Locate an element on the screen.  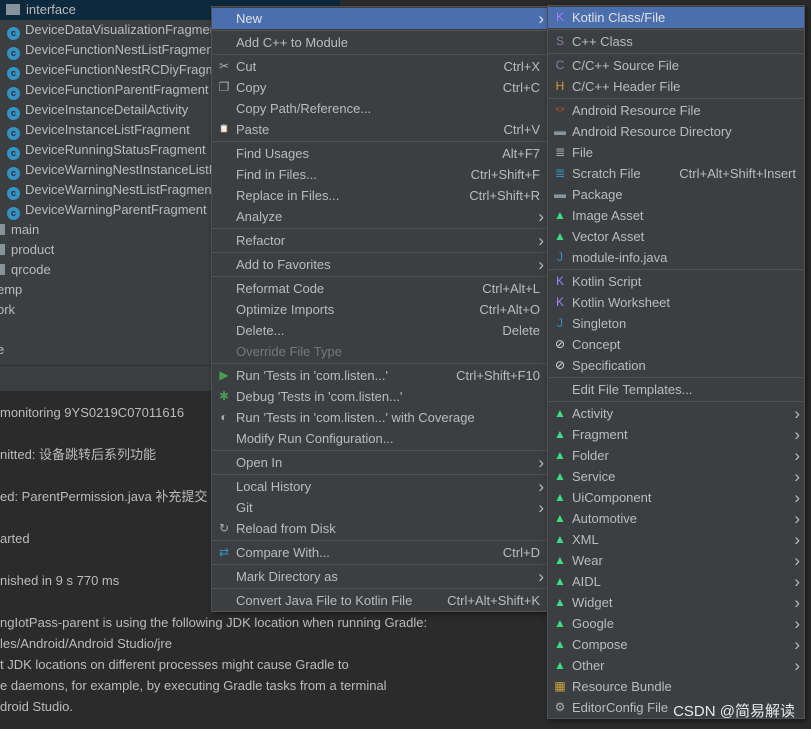
menu-item-new: New › is located at coordinates (380, 18).